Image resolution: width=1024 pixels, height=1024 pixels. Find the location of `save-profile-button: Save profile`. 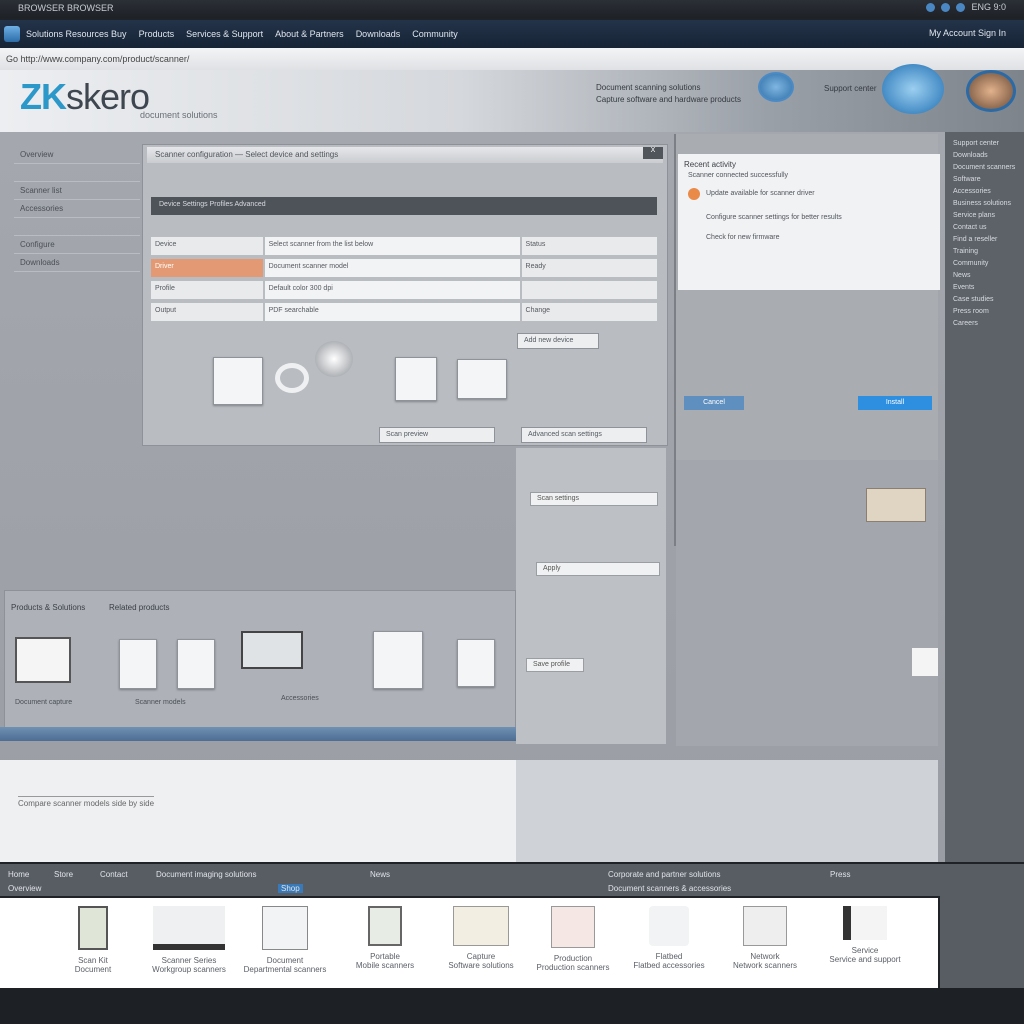

save-profile-button: Save profile is located at coordinates (555, 665).